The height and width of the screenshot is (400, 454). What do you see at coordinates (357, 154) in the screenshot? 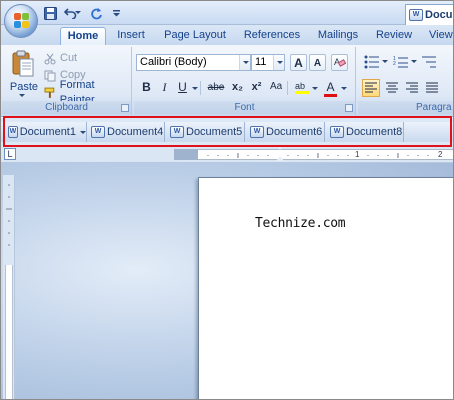
I see `ruler-number-1: 1` at bounding box center [357, 154].